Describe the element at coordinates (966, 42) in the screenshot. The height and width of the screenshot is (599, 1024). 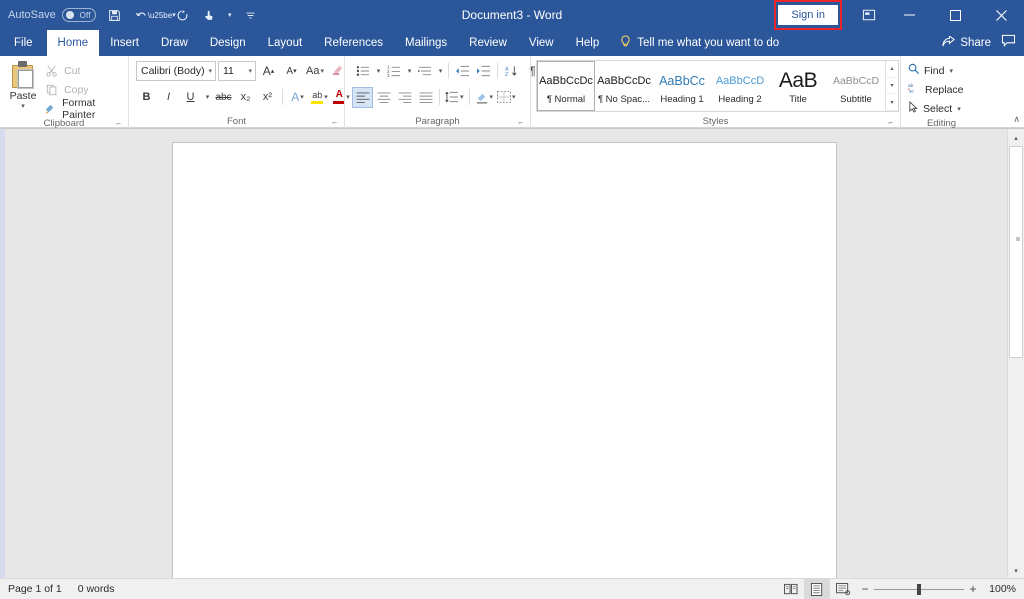
I see `share-button: Share` at that location.